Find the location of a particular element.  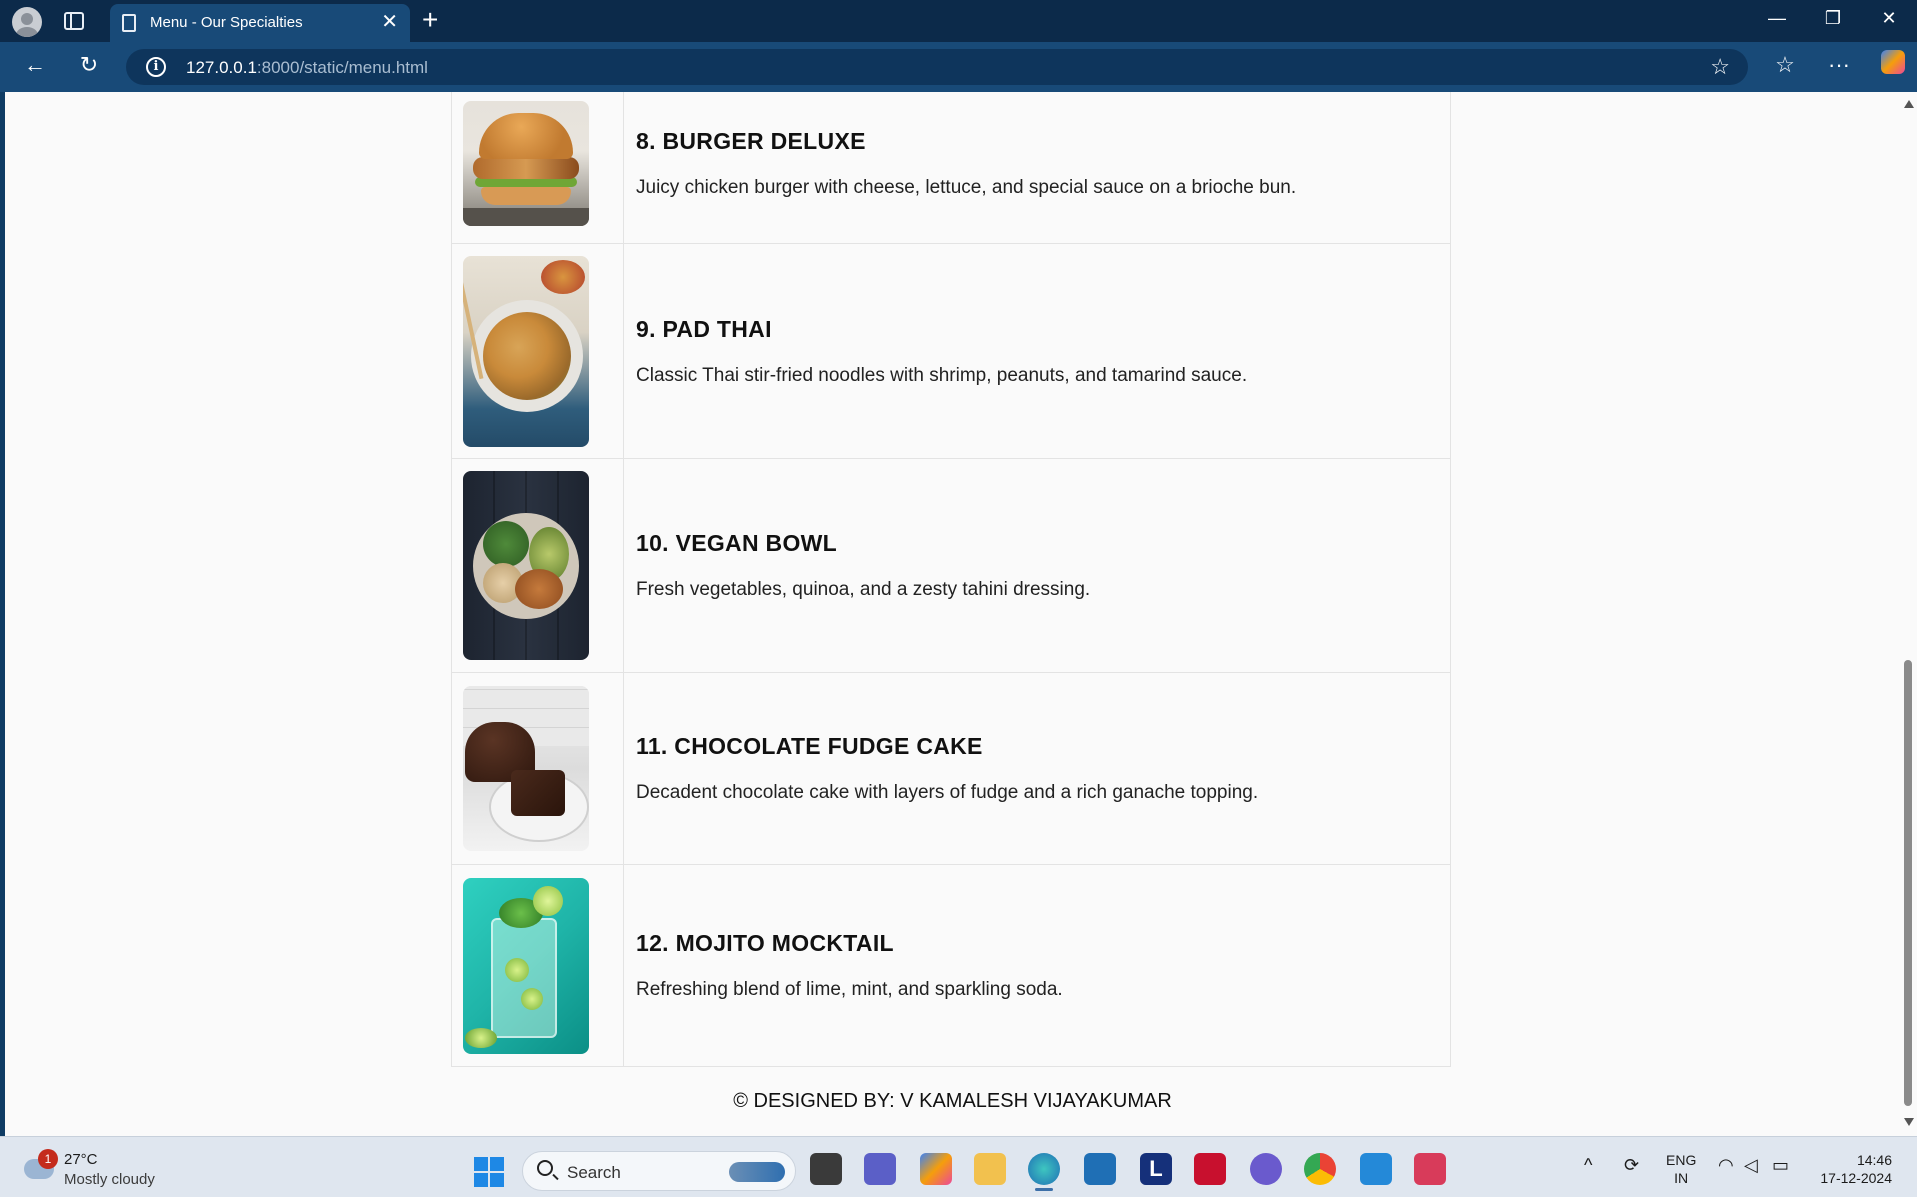

volume-icon: ◁ is located at coordinates (1751, 1165).